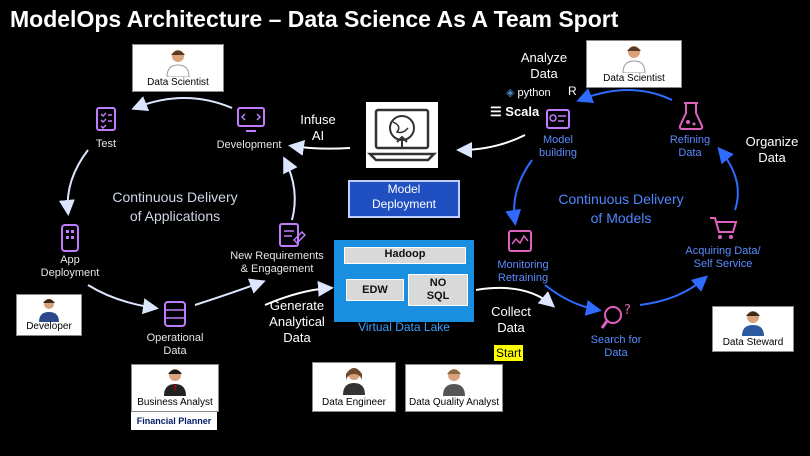  I want to click on nosql-line1: NO, so click(438, 283).